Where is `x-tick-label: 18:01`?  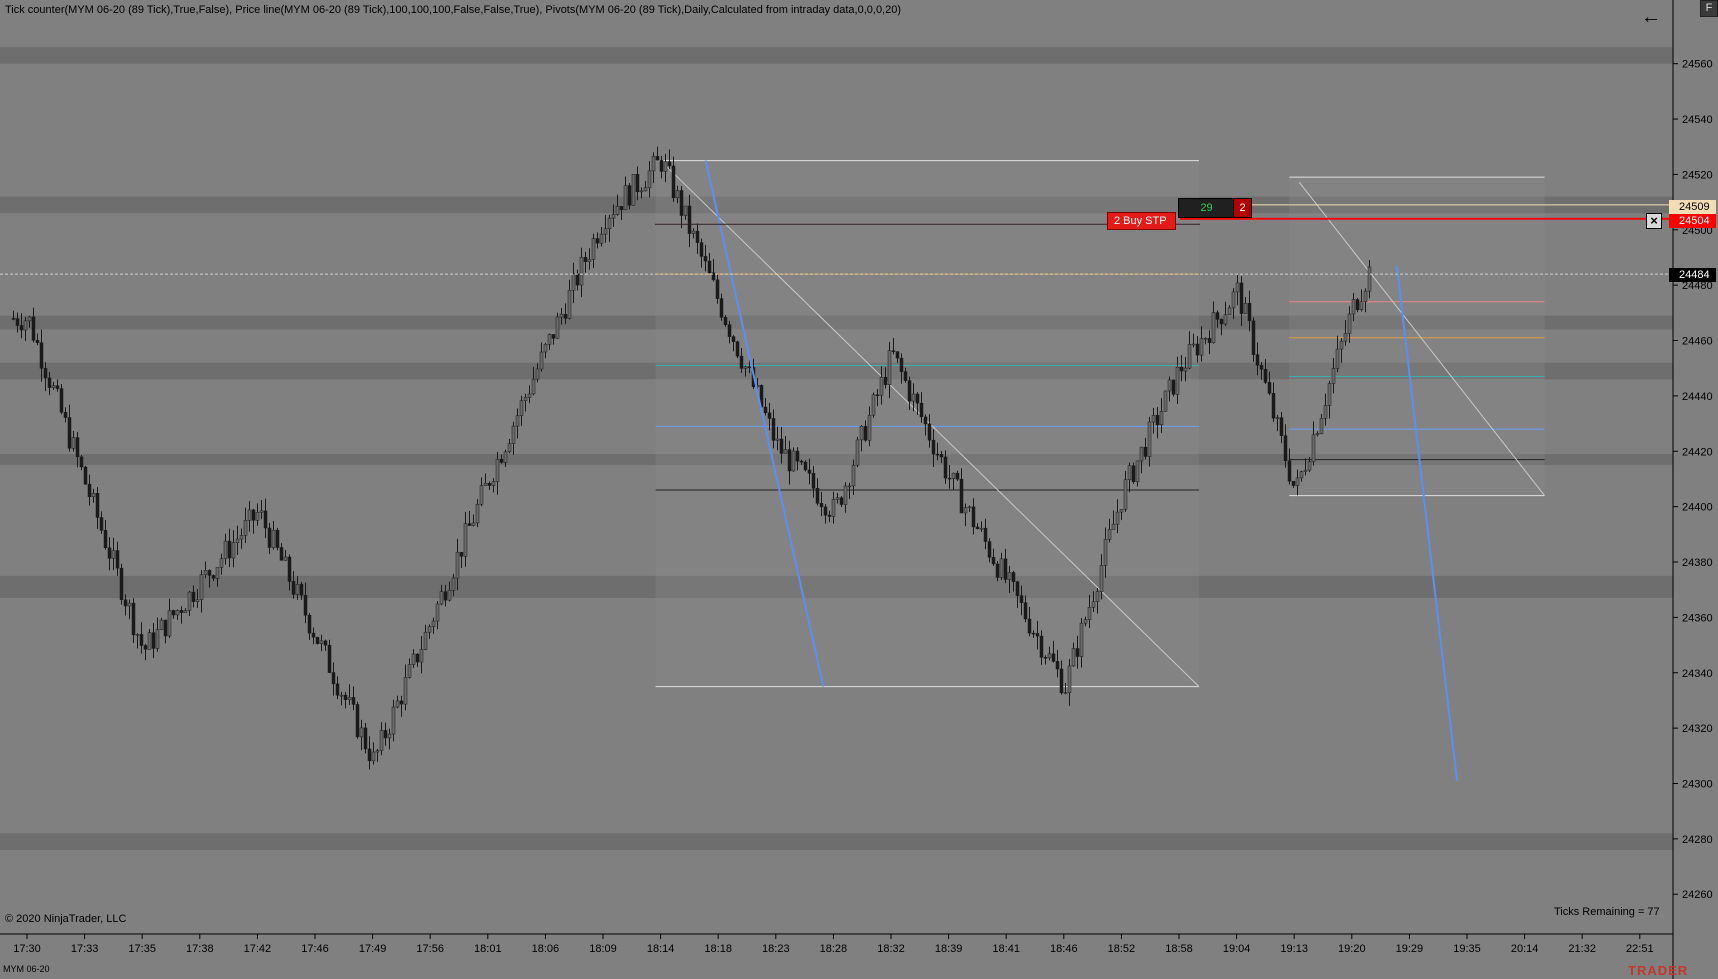 x-tick-label: 18:01 is located at coordinates (488, 949).